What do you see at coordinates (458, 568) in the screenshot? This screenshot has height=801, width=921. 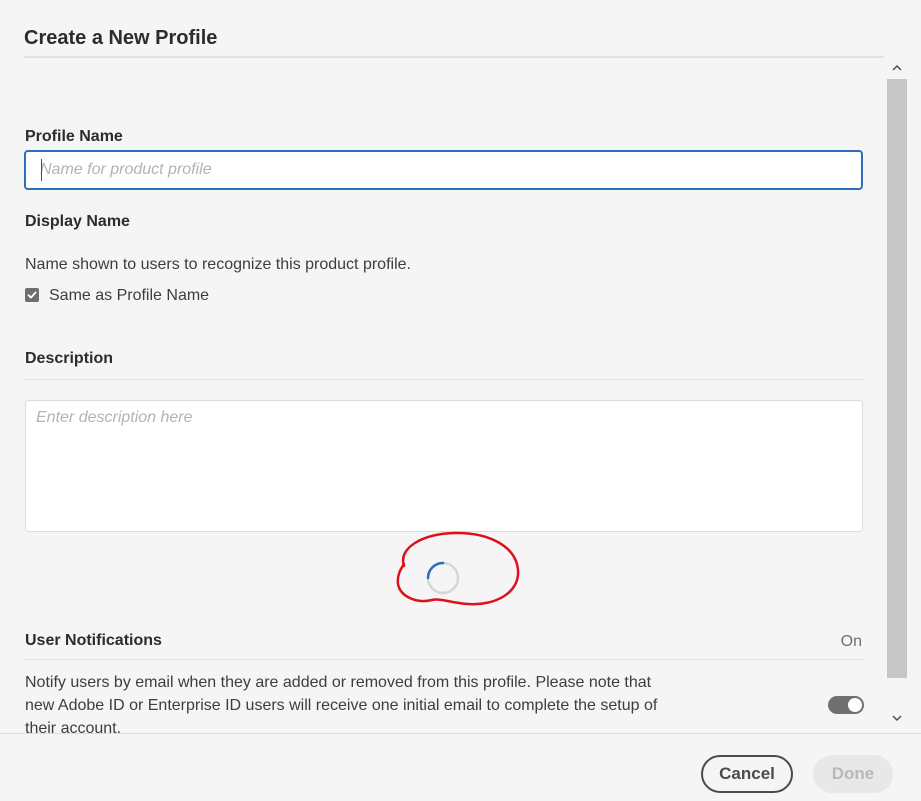 I see `red-circle-annotation` at bounding box center [458, 568].